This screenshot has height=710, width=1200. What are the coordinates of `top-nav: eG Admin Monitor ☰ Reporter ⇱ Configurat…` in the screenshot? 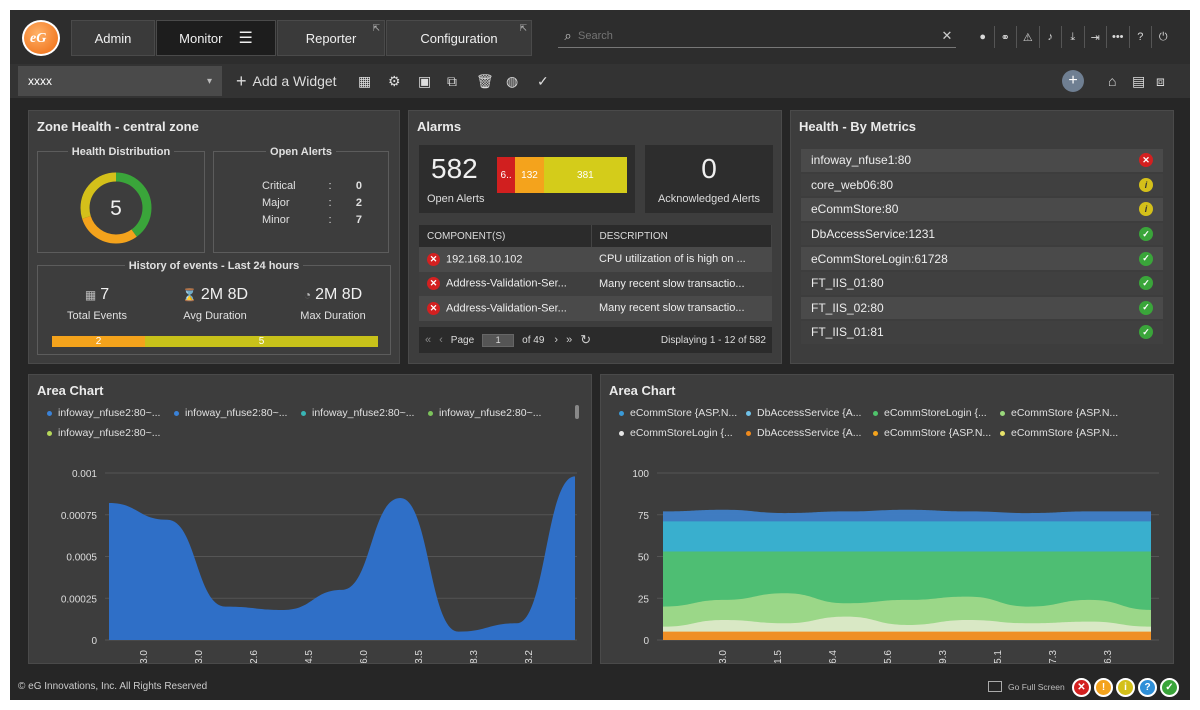 It's located at (600, 37).